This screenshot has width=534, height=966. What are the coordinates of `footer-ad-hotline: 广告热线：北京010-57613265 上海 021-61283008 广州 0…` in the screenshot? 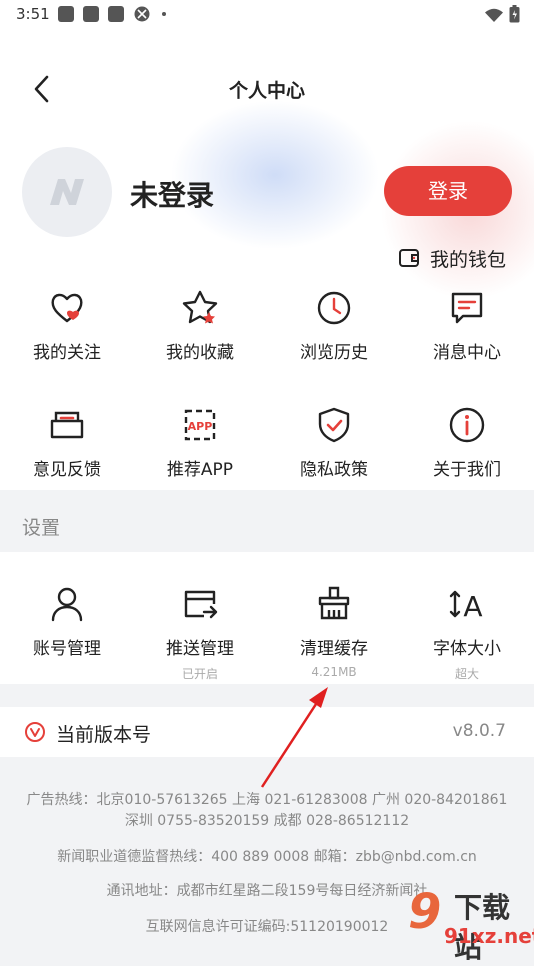 It's located at (267, 800).